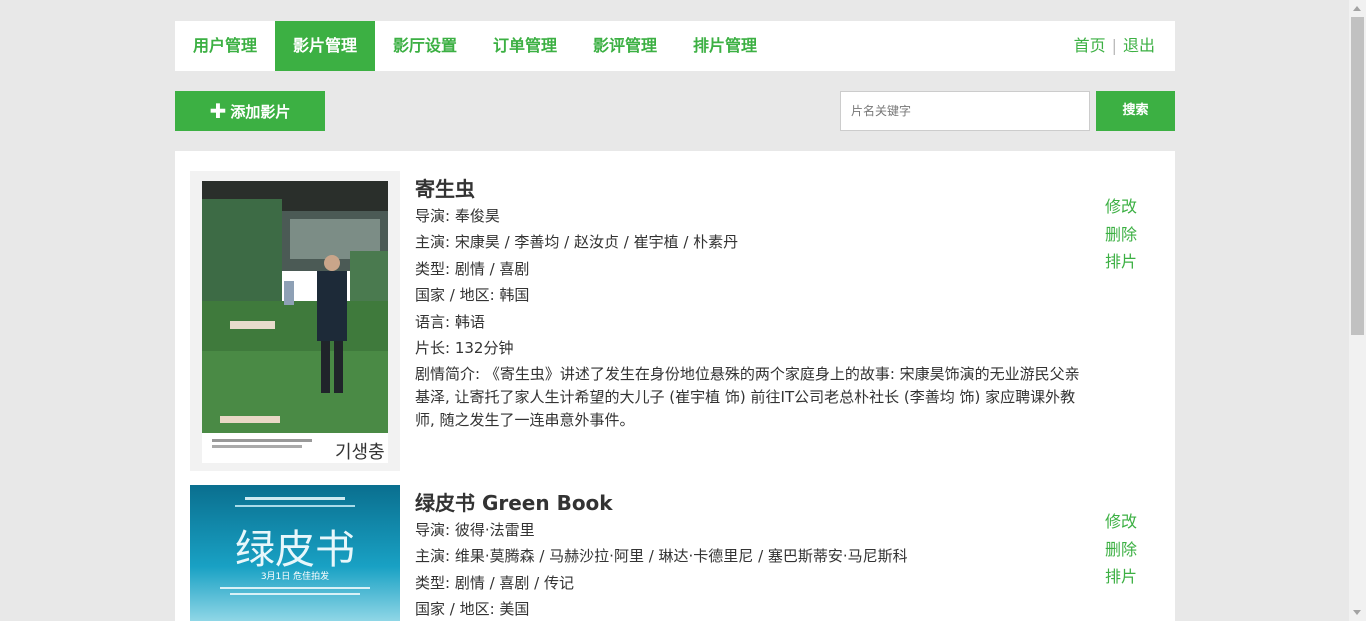  Describe the element at coordinates (625, 46) in the screenshot. I see `tab-review-management: 影评管理` at that location.